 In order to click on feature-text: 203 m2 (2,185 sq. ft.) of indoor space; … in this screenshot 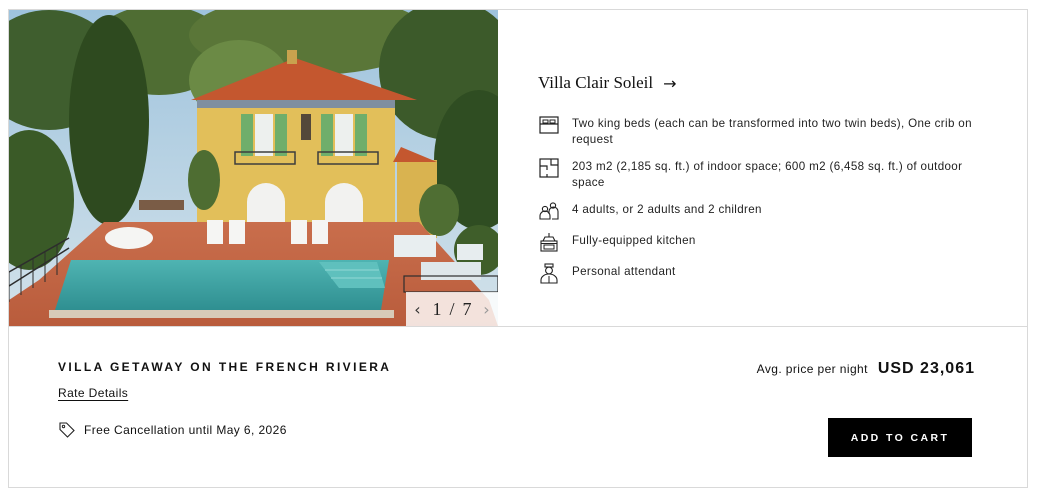, I will do `click(767, 174)`.